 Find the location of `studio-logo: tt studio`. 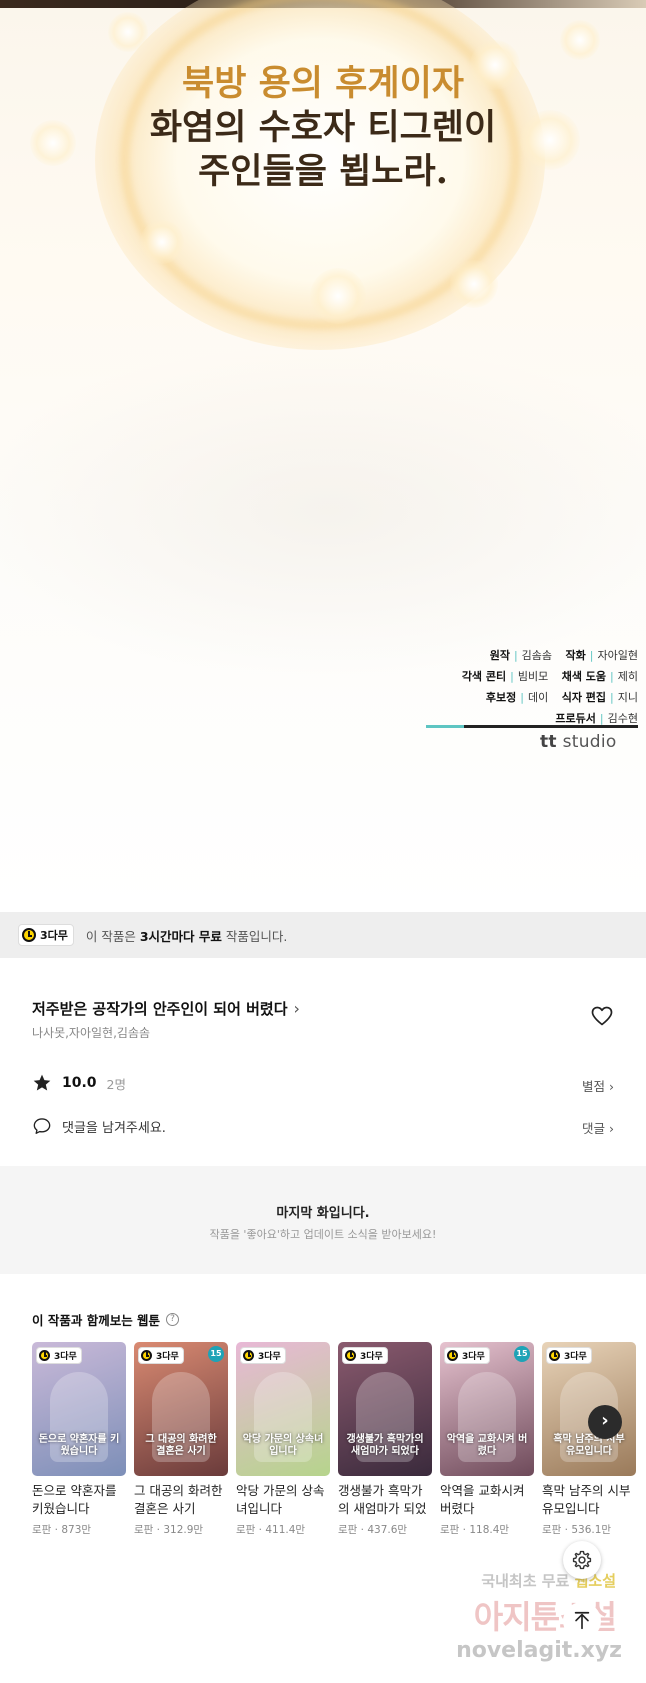

studio-logo: tt studio is located at coordinates (578, 742).